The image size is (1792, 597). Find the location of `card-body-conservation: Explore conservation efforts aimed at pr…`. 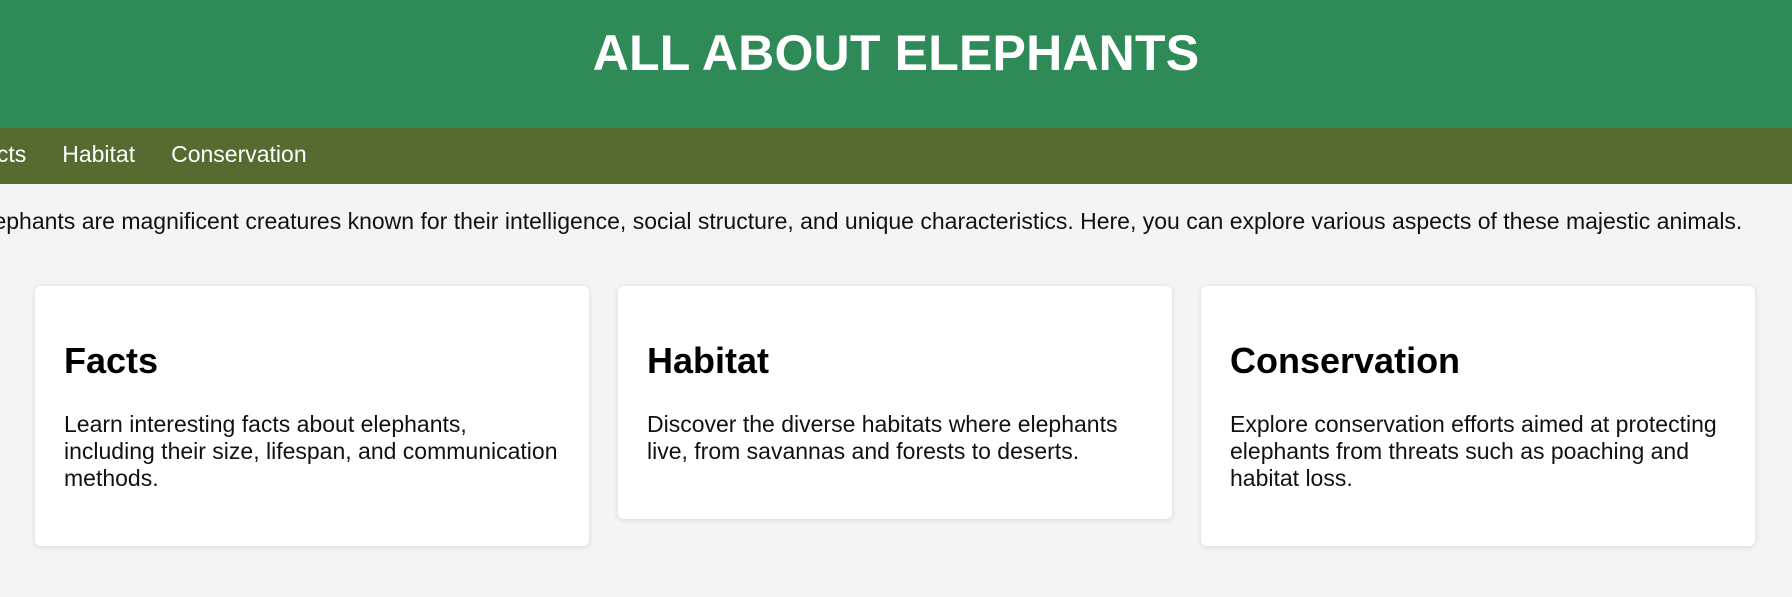

card-body-conservation: Explore conservation efforts aimed at pr… is located at coordinates (1473, 451).